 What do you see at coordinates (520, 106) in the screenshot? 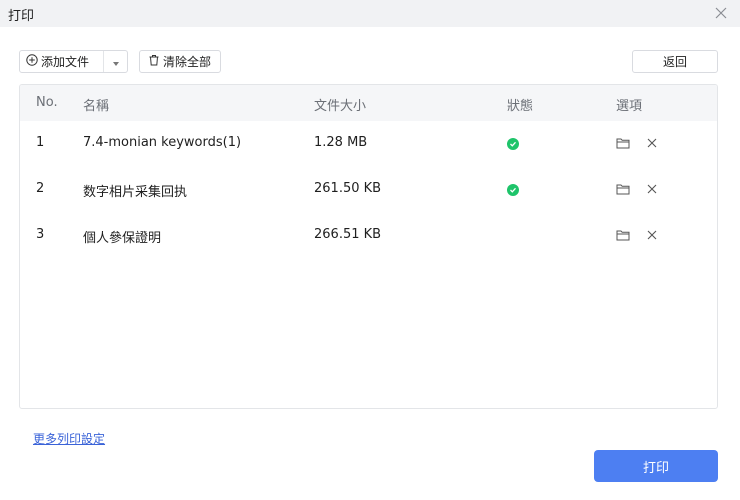
I see `header-status: 狀態` at bounding box center [520, 106].